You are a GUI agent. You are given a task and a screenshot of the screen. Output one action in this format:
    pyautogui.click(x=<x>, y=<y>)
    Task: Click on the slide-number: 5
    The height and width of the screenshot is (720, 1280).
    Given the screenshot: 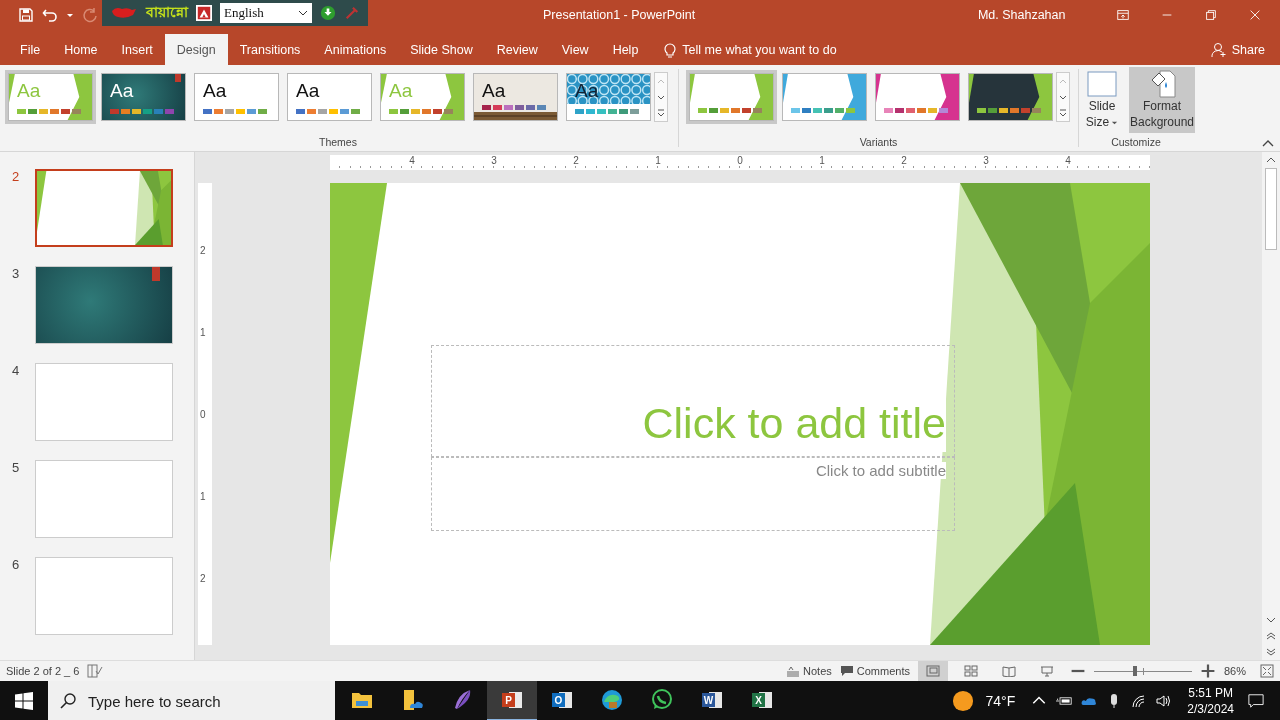 What is the action you would take?
    pyautogui.click(x=16, y=467)
    